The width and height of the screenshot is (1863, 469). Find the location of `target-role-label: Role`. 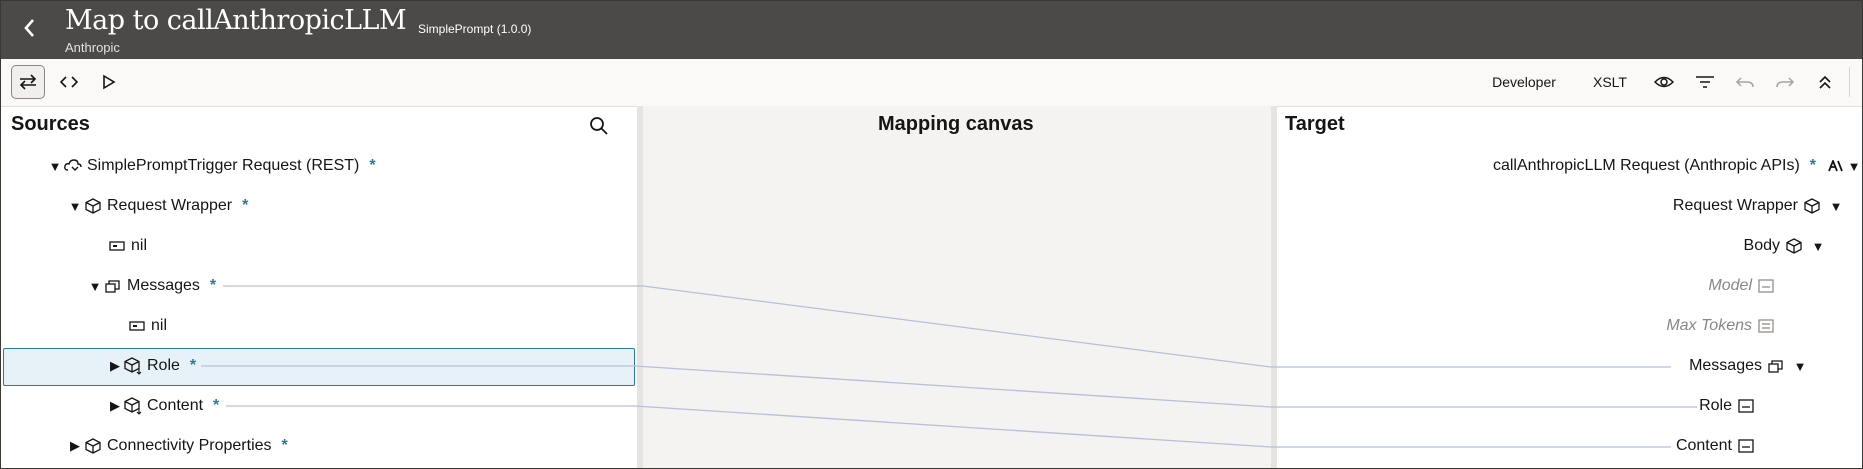

target-role-label: Role is located at coordinates (1715, 405).